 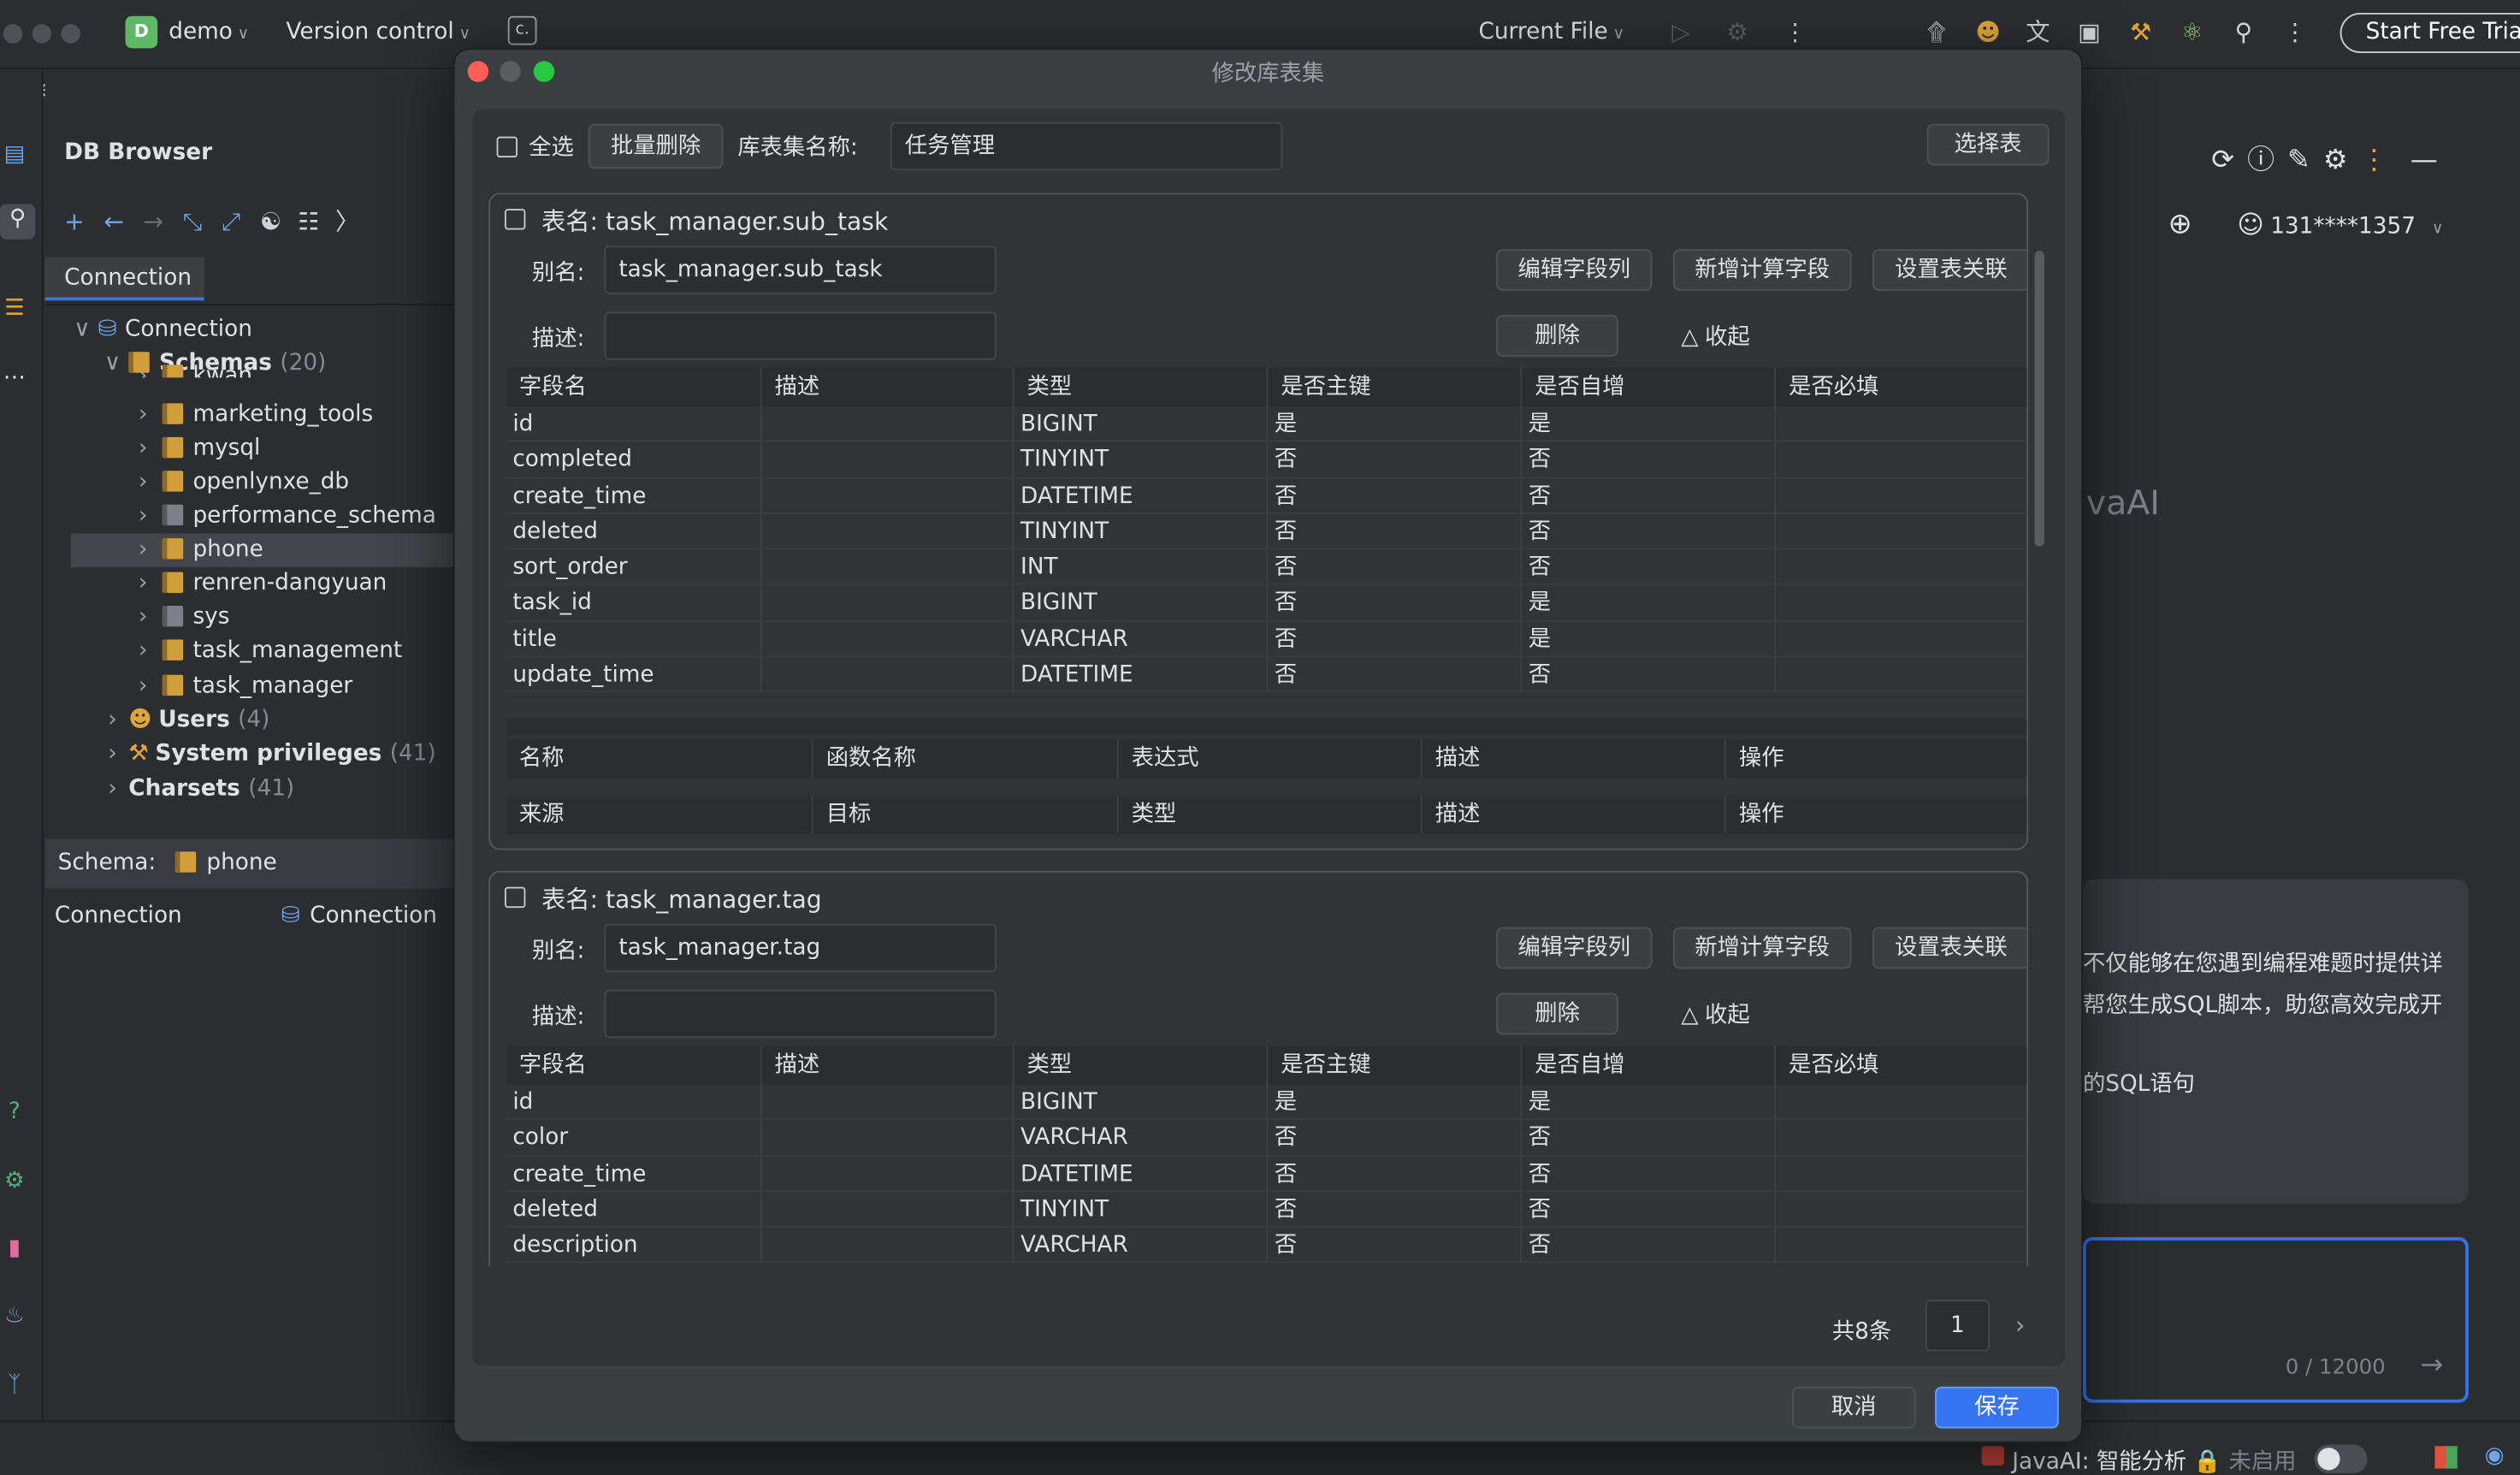 What do you see at coordinates (1937, 32) in the screenshot?
I see `spiral-icon: ۩` at bounding box center [1937, 32].